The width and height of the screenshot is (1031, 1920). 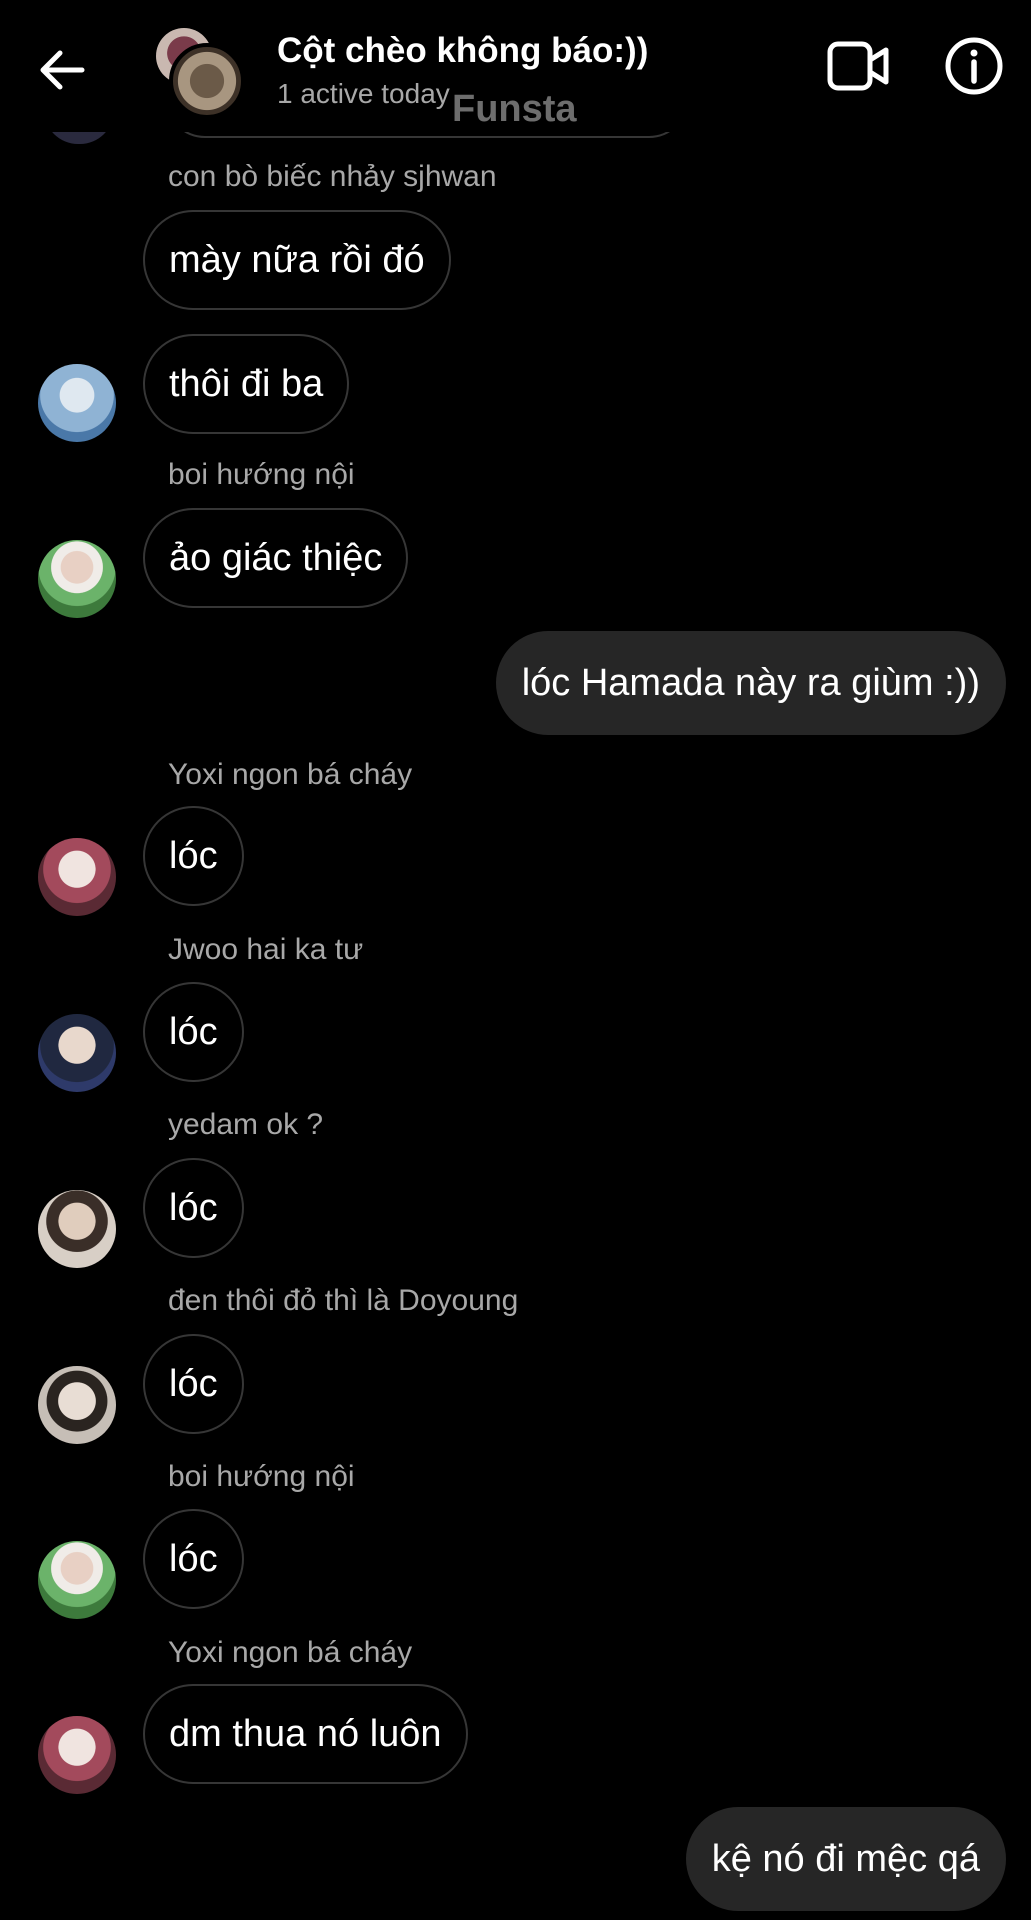 I want to click on message-bubble: thôi đi ba, so click(x=246, y=384).